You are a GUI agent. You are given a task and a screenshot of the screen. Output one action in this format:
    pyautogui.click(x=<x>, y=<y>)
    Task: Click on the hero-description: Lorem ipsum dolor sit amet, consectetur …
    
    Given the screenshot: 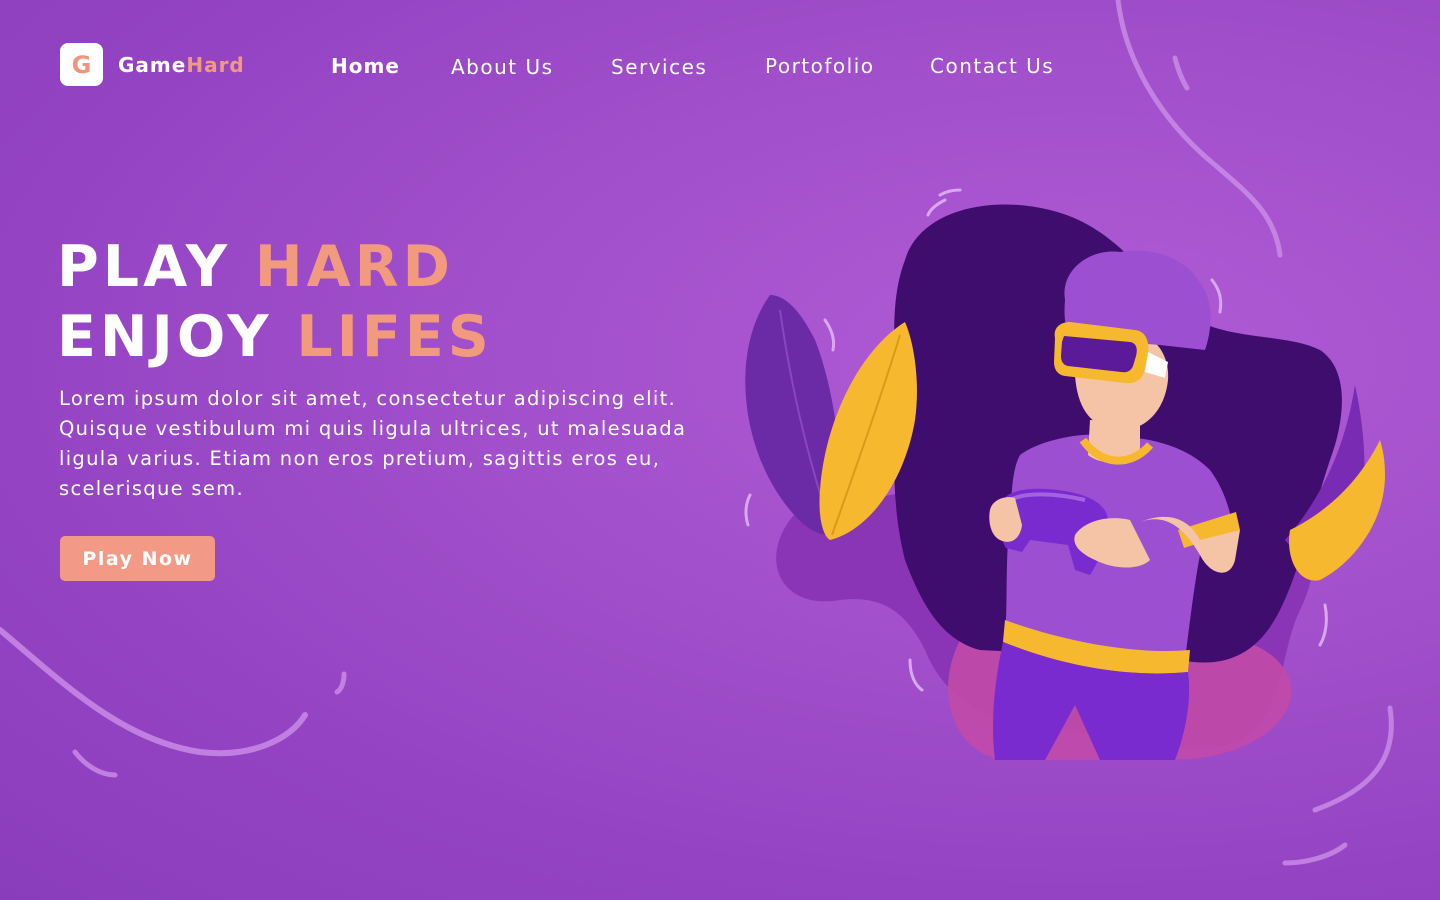 What is the action you would take?
    pyautogui.click(x=373, y=443)
    